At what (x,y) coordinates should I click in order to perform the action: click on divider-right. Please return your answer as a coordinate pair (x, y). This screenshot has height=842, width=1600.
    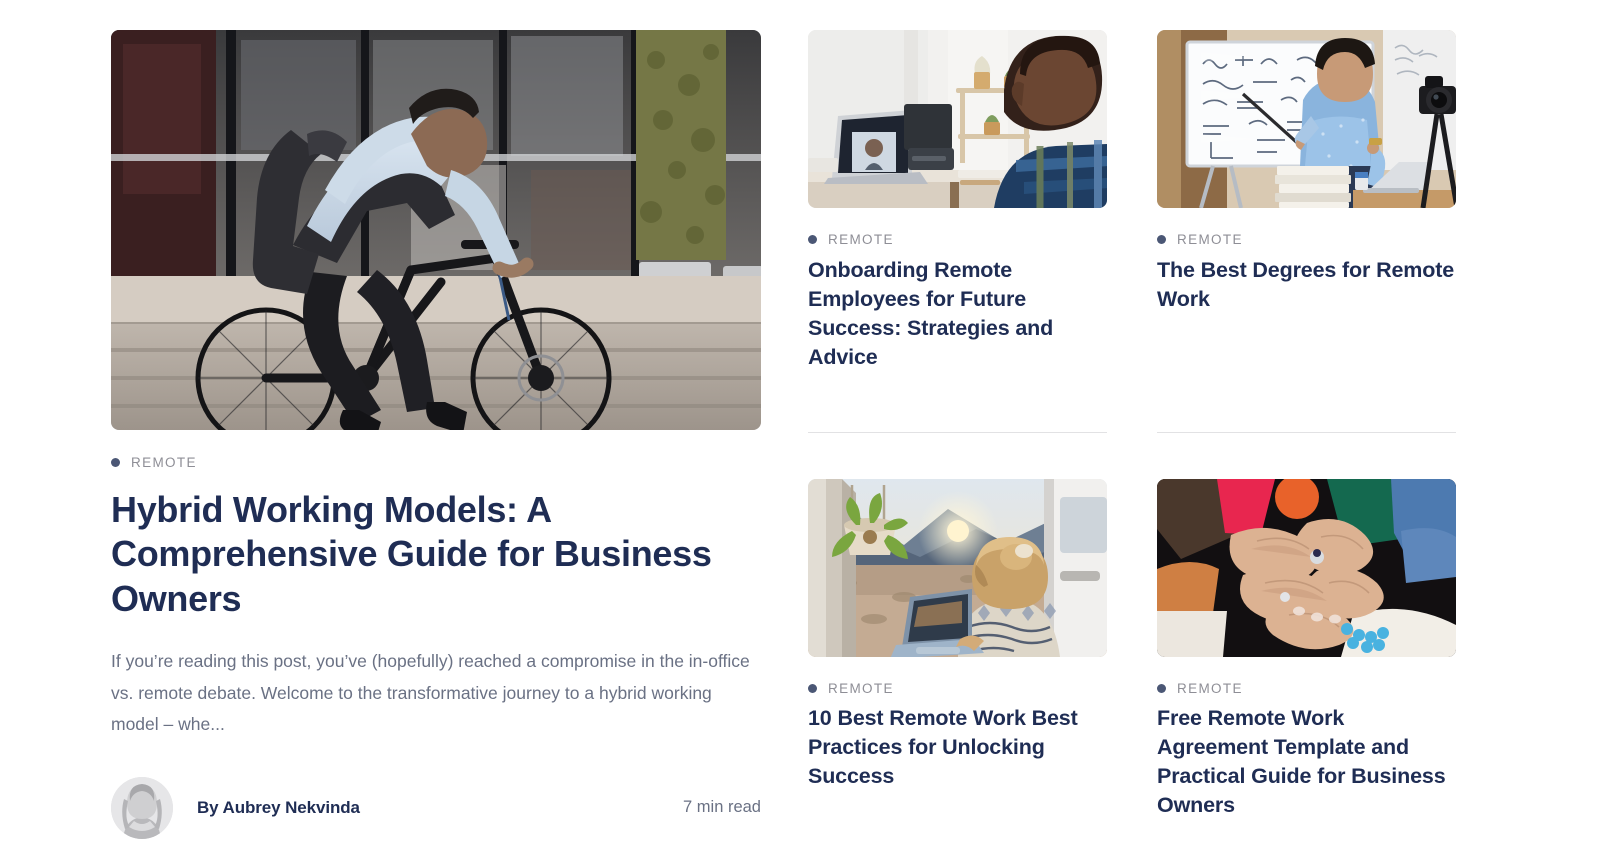
    Looking at the image, I should click on (1306, 432).